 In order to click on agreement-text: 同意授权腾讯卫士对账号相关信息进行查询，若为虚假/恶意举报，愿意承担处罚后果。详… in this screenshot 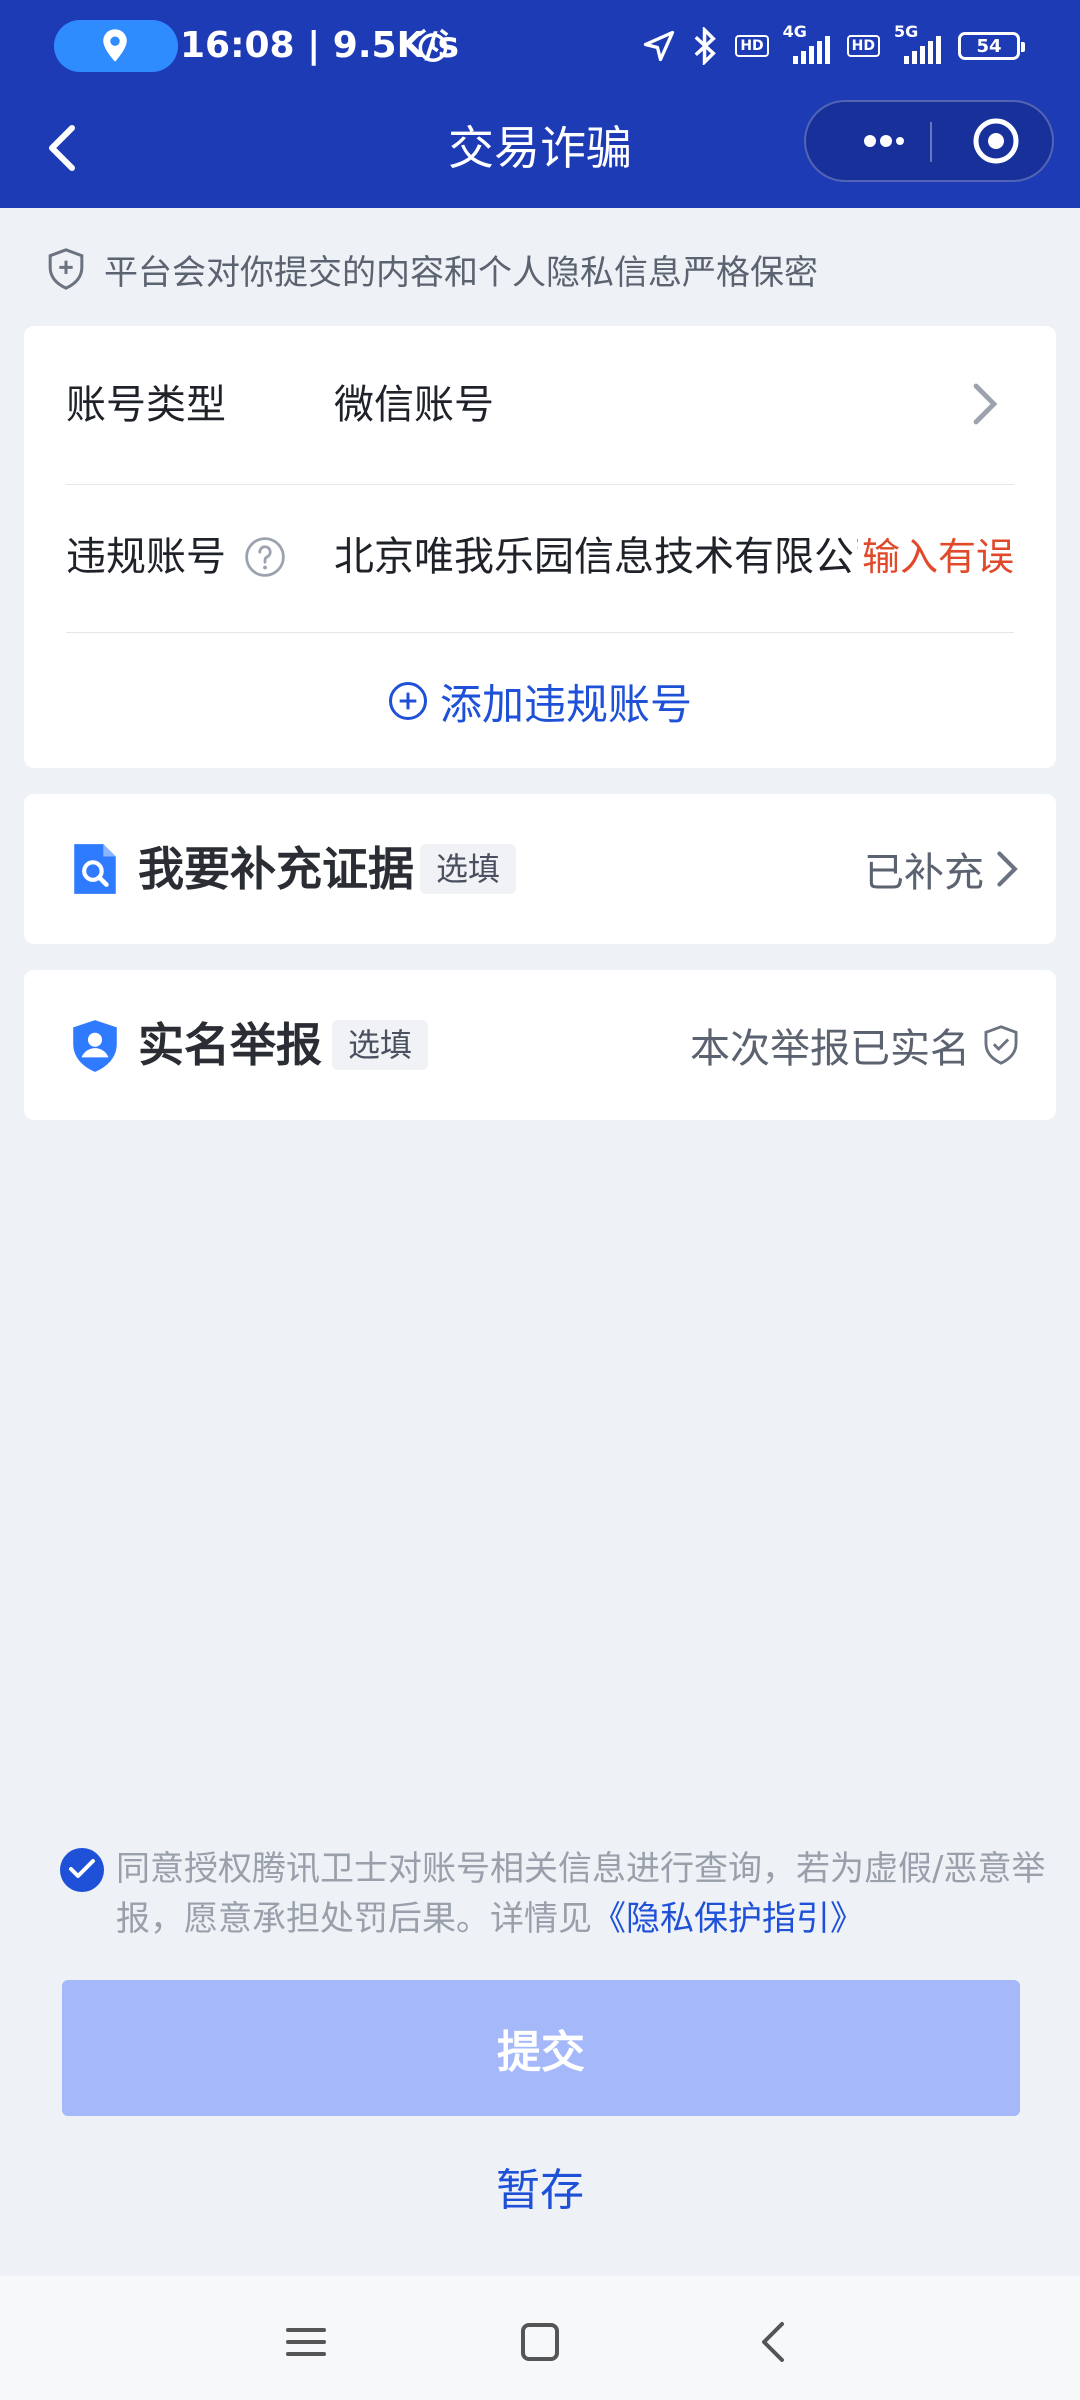, I will do `click(598, 1894)`.